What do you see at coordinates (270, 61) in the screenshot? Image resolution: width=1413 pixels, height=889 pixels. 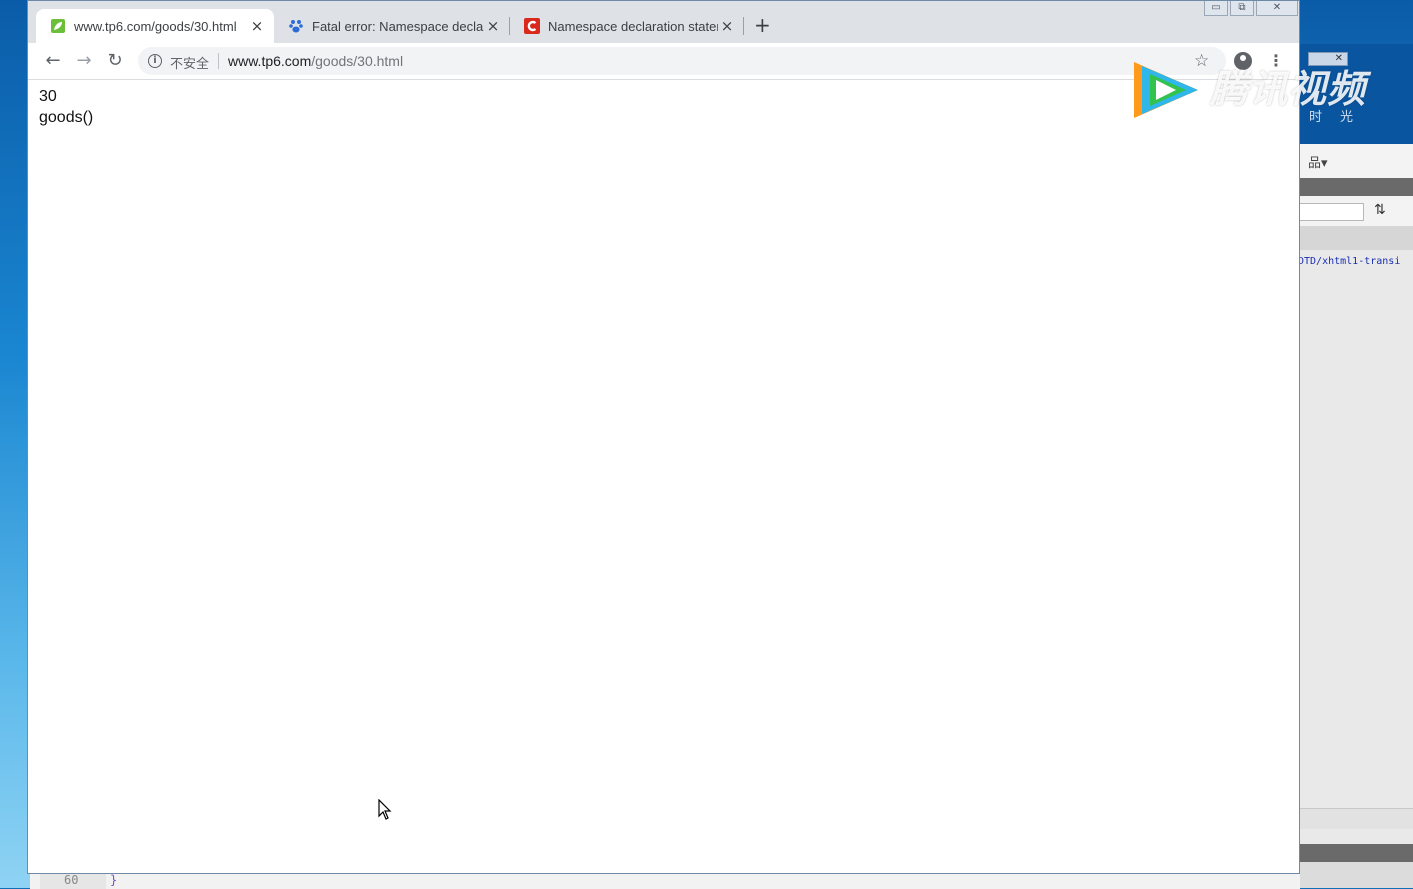 I see `url-host: www.tp6.com` at bounding box center [270, 61].